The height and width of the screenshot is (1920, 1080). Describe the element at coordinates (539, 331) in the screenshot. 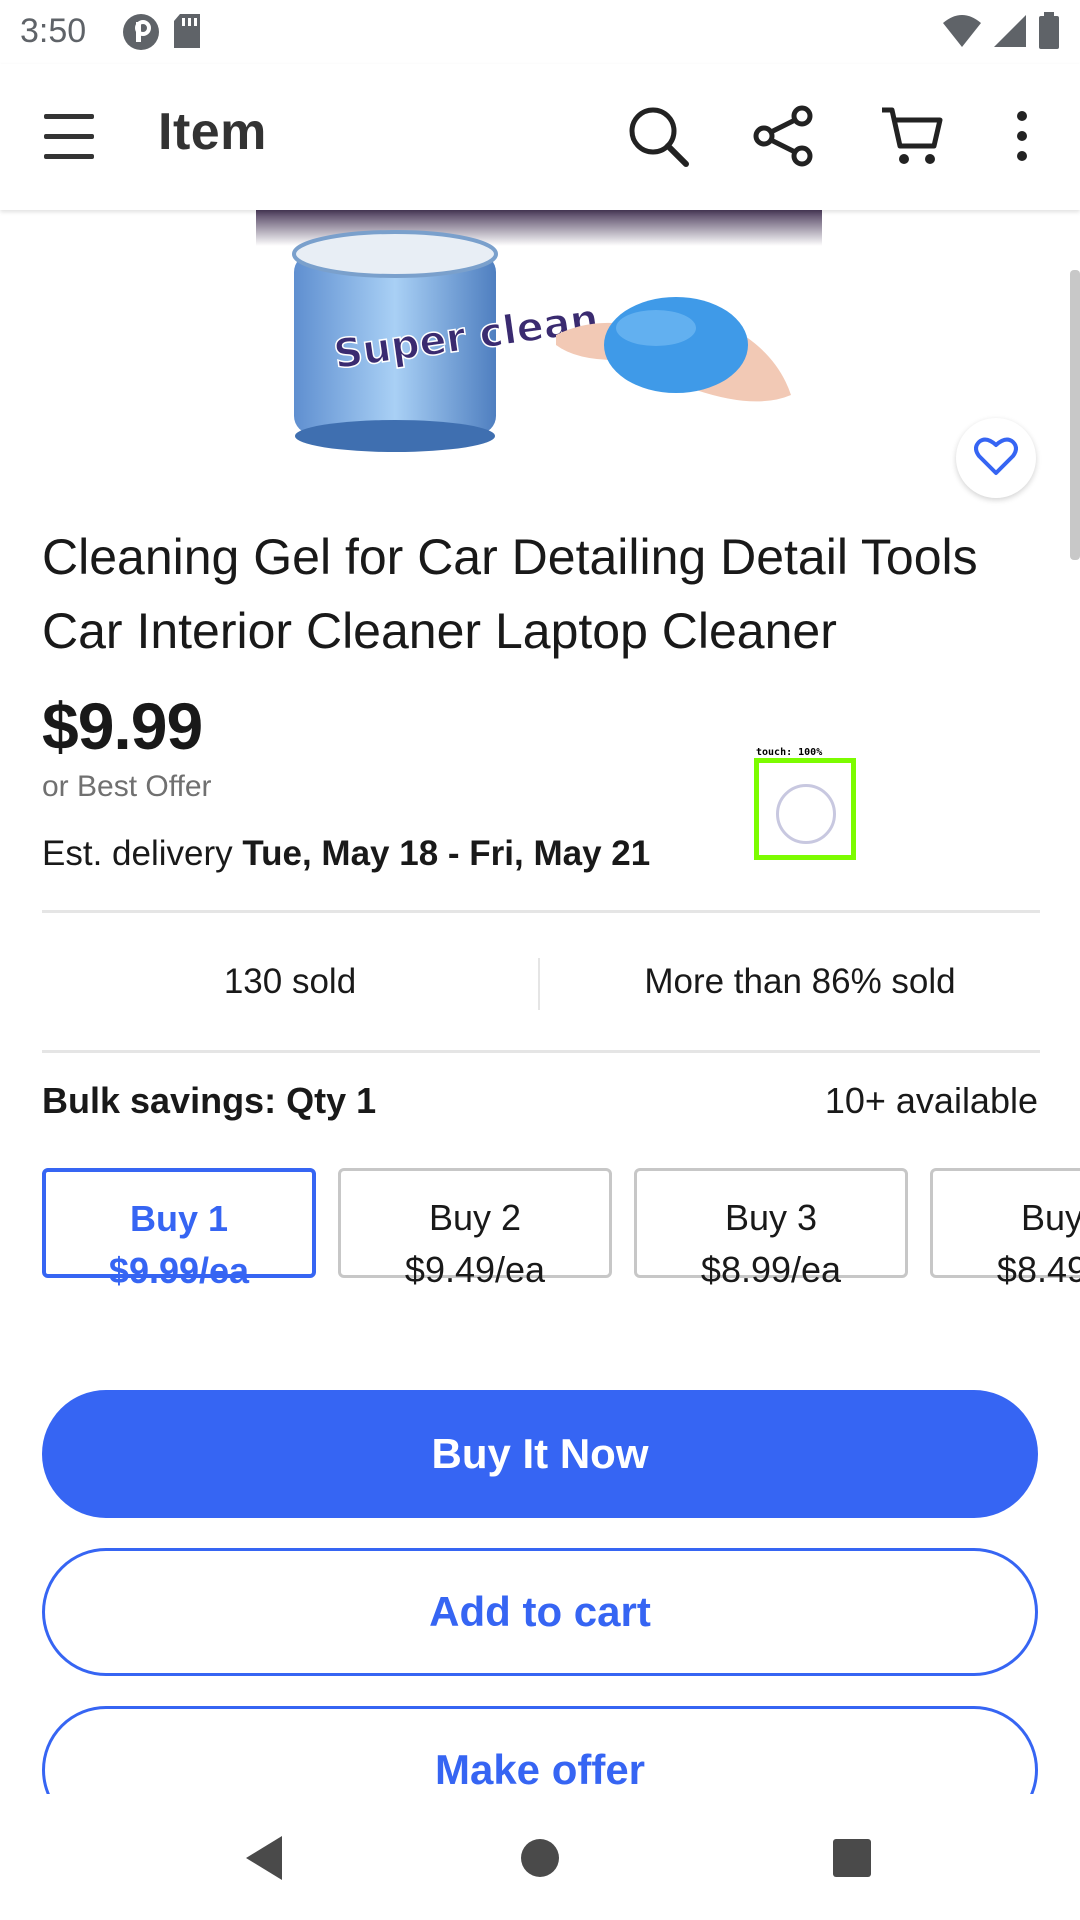

I see `product-image: Super clean` at that location.